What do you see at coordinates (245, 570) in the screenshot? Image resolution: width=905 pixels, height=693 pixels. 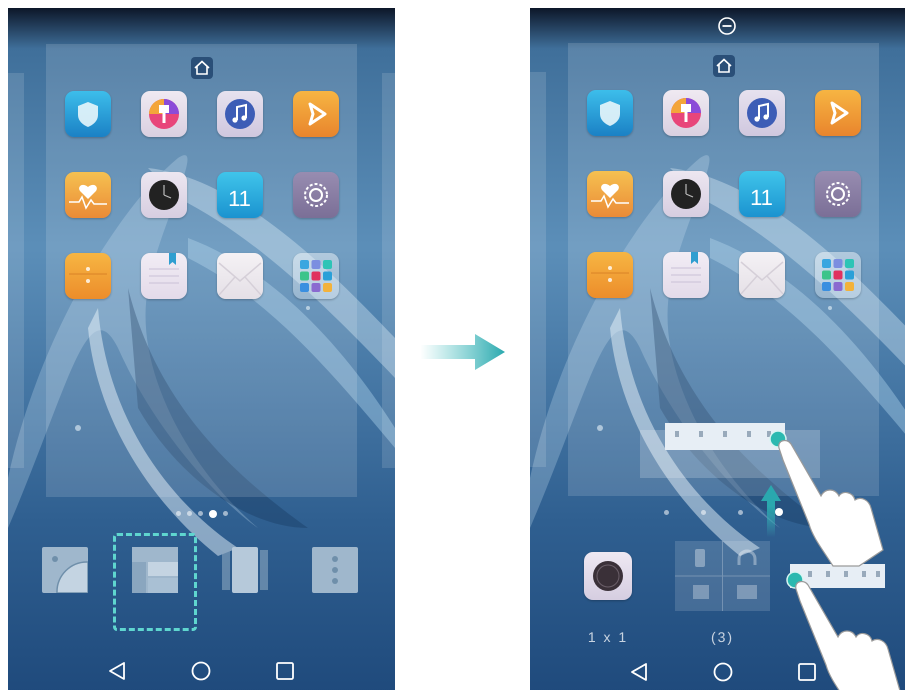 I see `pages-icon` at bounding box center [245, 570].